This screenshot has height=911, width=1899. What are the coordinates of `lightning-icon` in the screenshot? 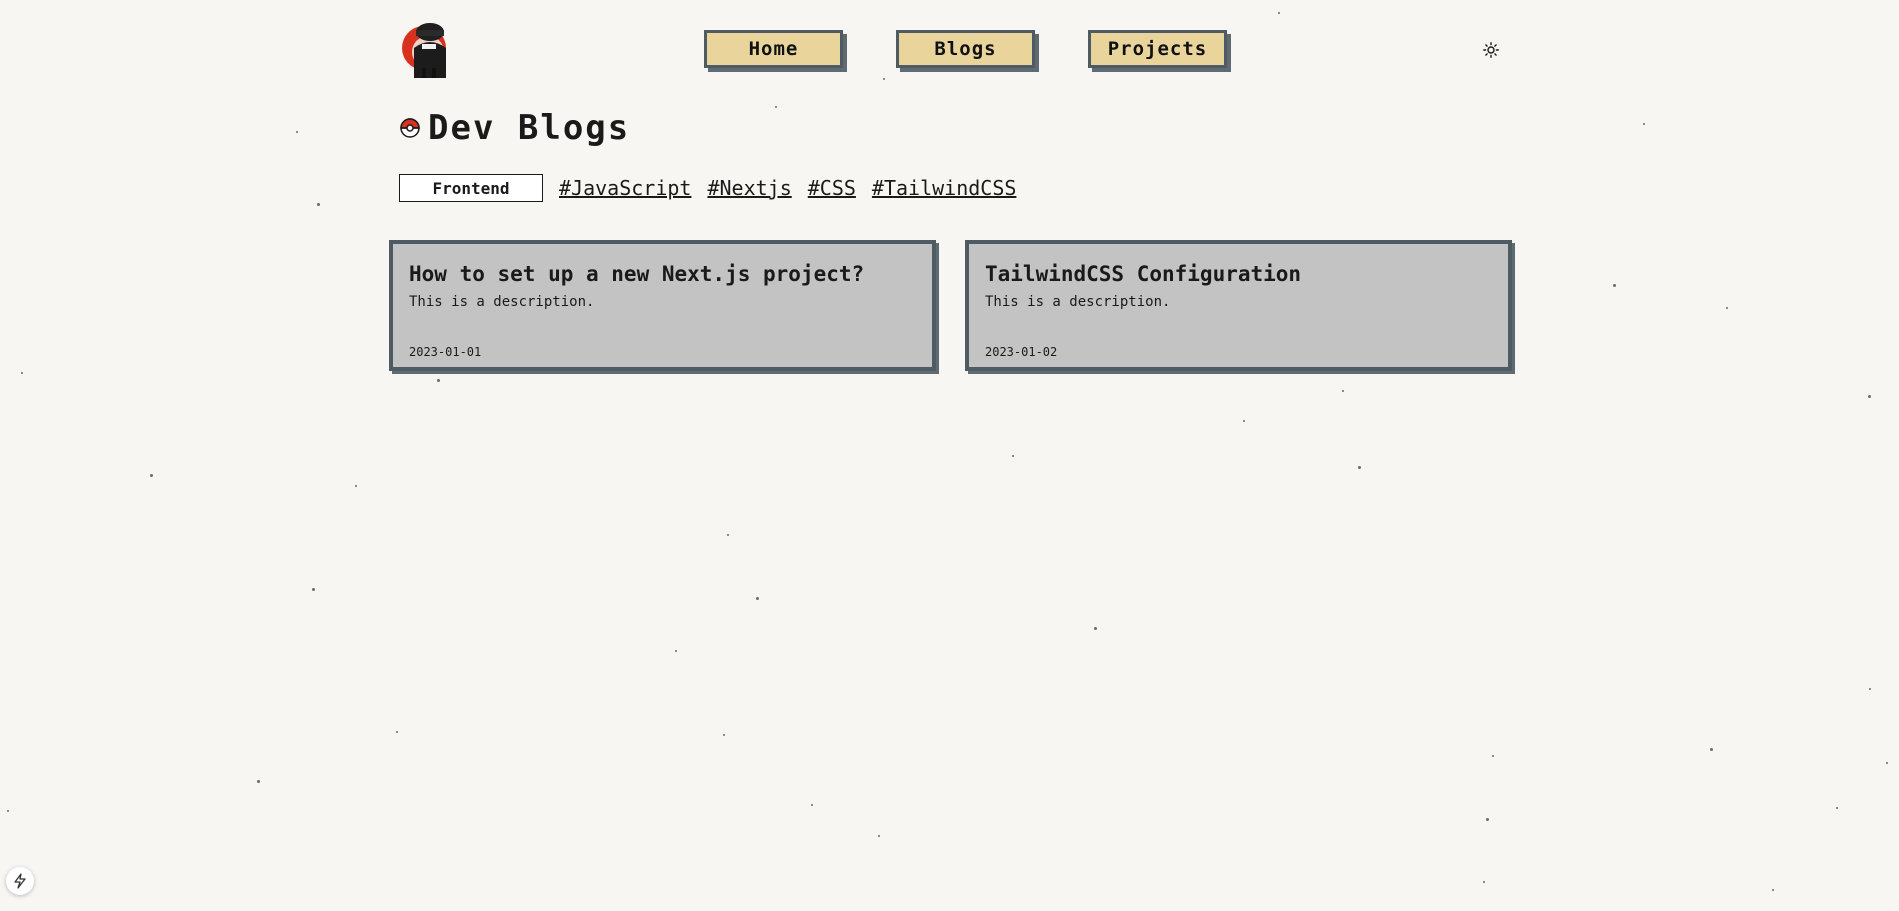 It's located at (20, 881).